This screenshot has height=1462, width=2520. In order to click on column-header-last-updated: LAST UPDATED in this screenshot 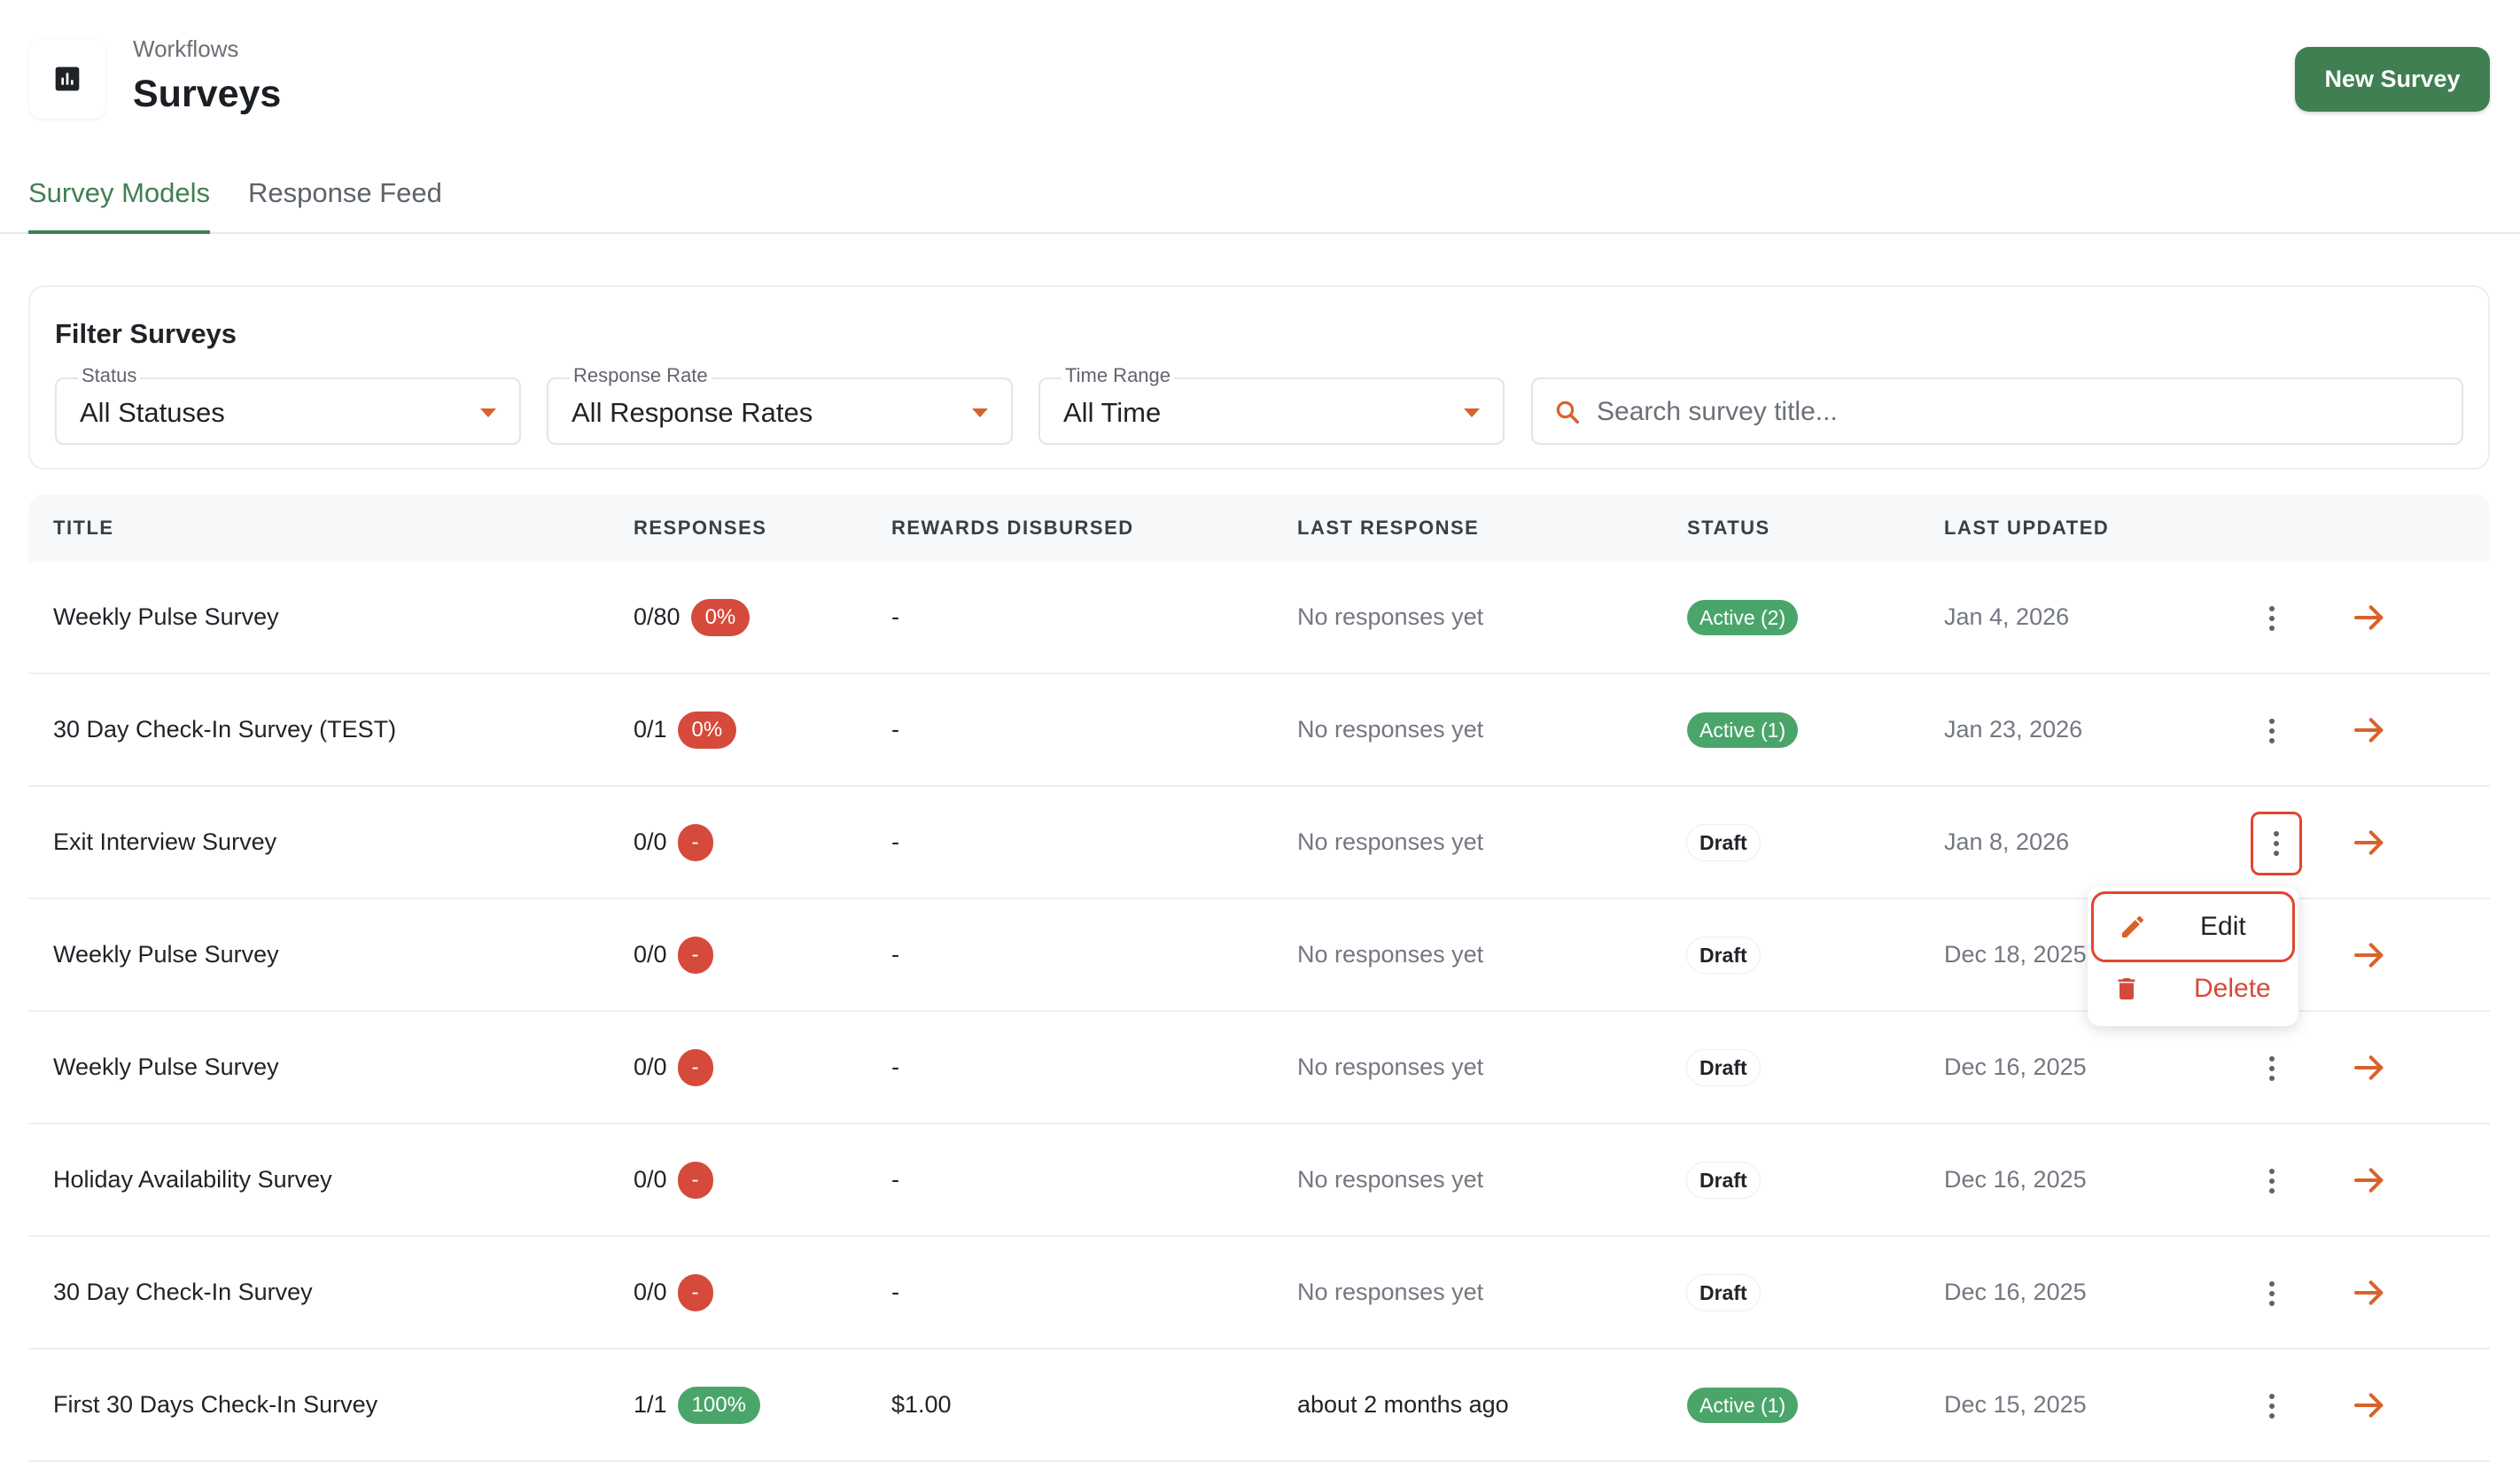, I will do `click(2026, 528)`.